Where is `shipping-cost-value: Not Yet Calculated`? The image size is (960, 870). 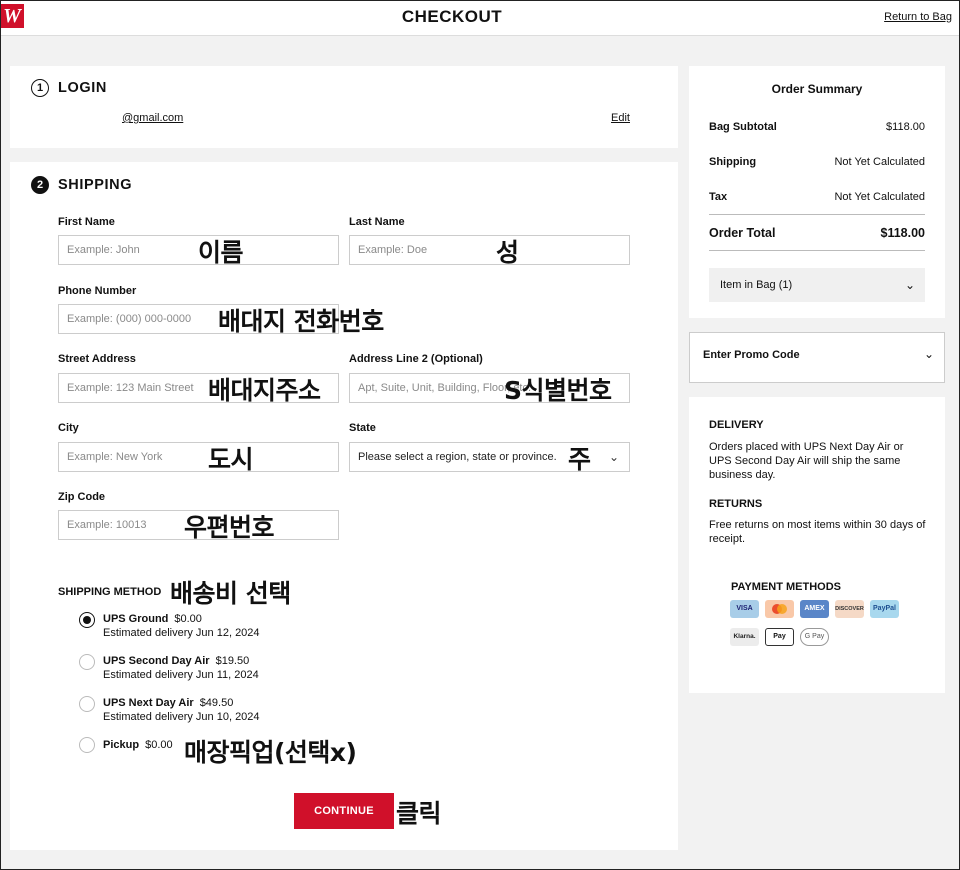 shipping-cost-value: Not Yet Calculated is located at coordinates (879, 162).